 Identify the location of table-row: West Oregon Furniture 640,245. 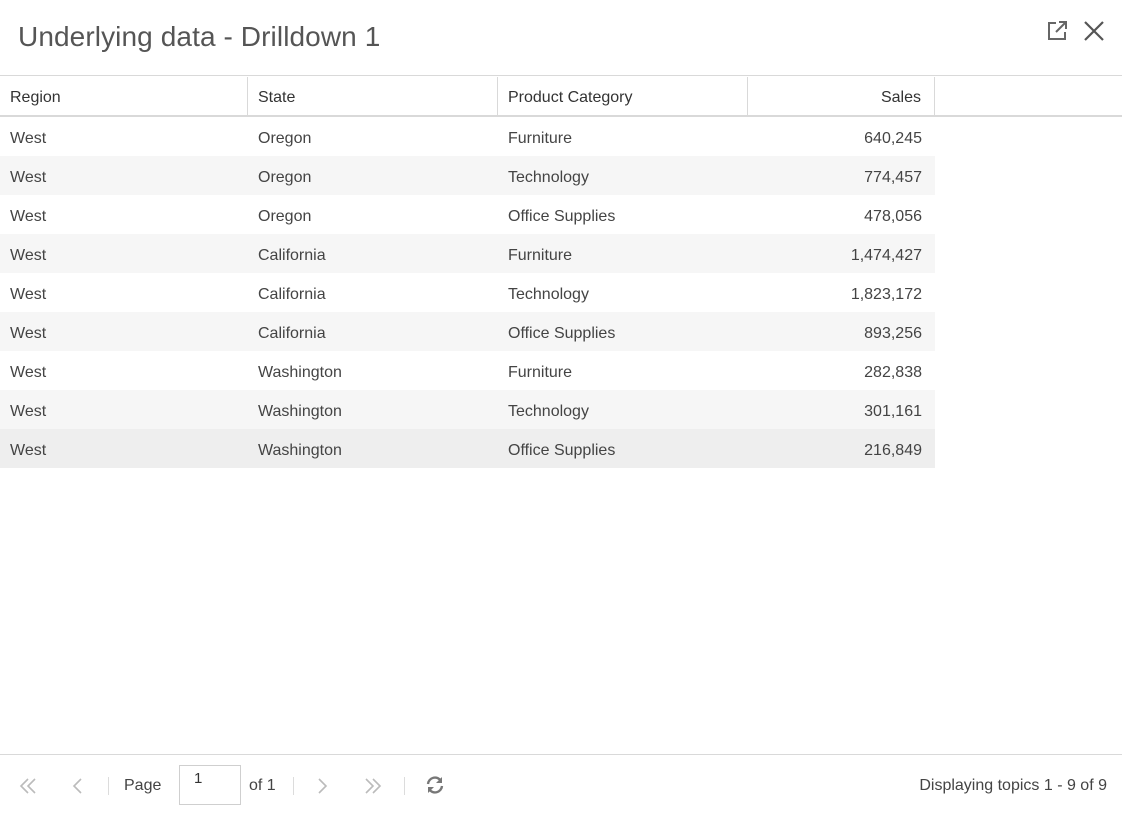
(561, 136).